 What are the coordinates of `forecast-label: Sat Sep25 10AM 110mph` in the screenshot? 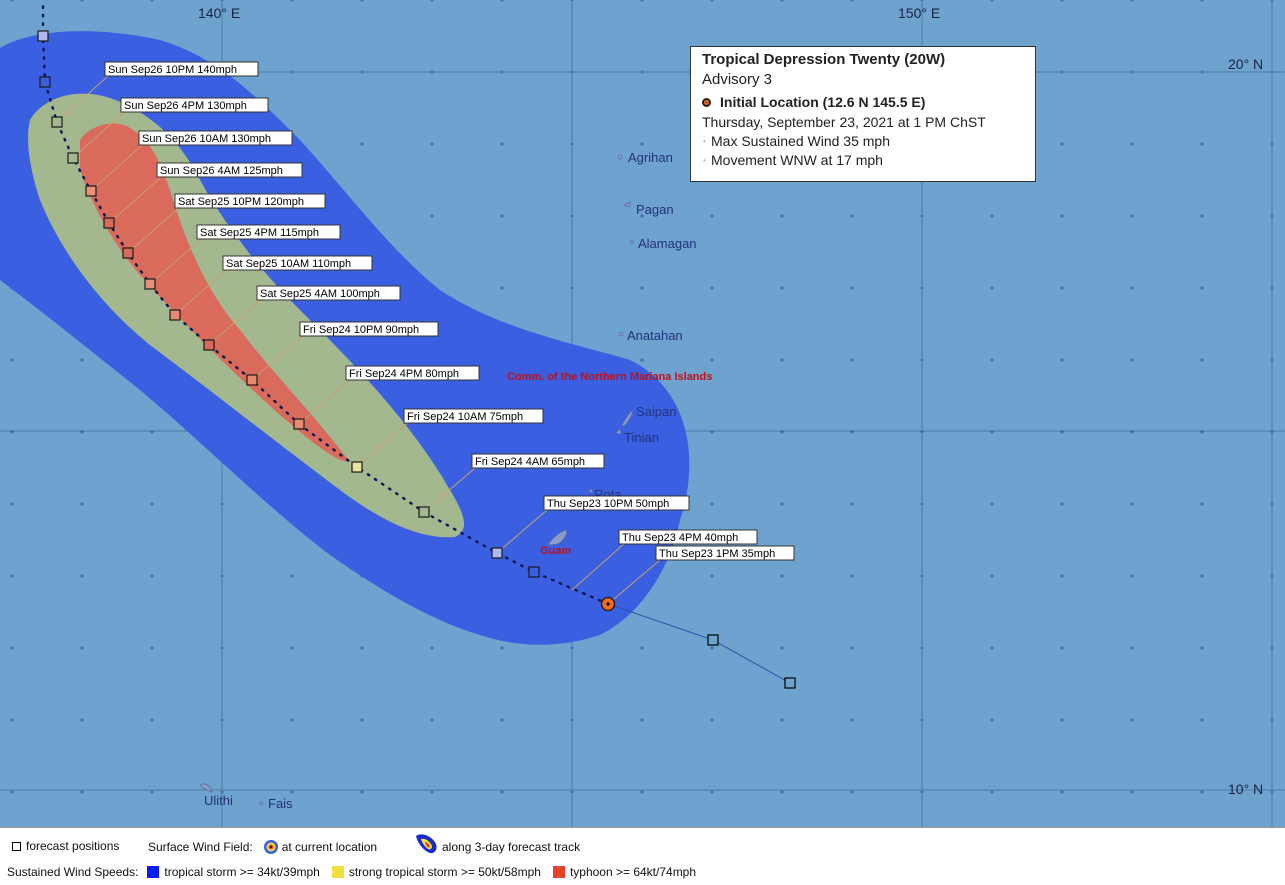 It's located at (297, 263).